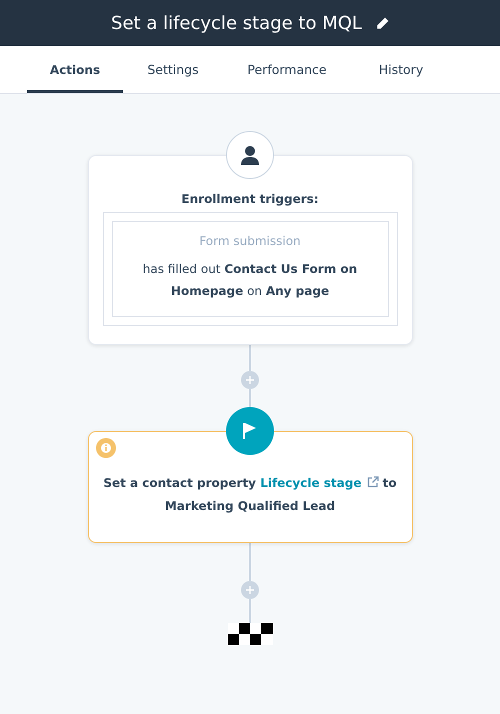 The height and width of the screenshot is (714, 500). Describe the element at coordinates (372, 482) in the screenshot. I see `external-link-icon` at that location.